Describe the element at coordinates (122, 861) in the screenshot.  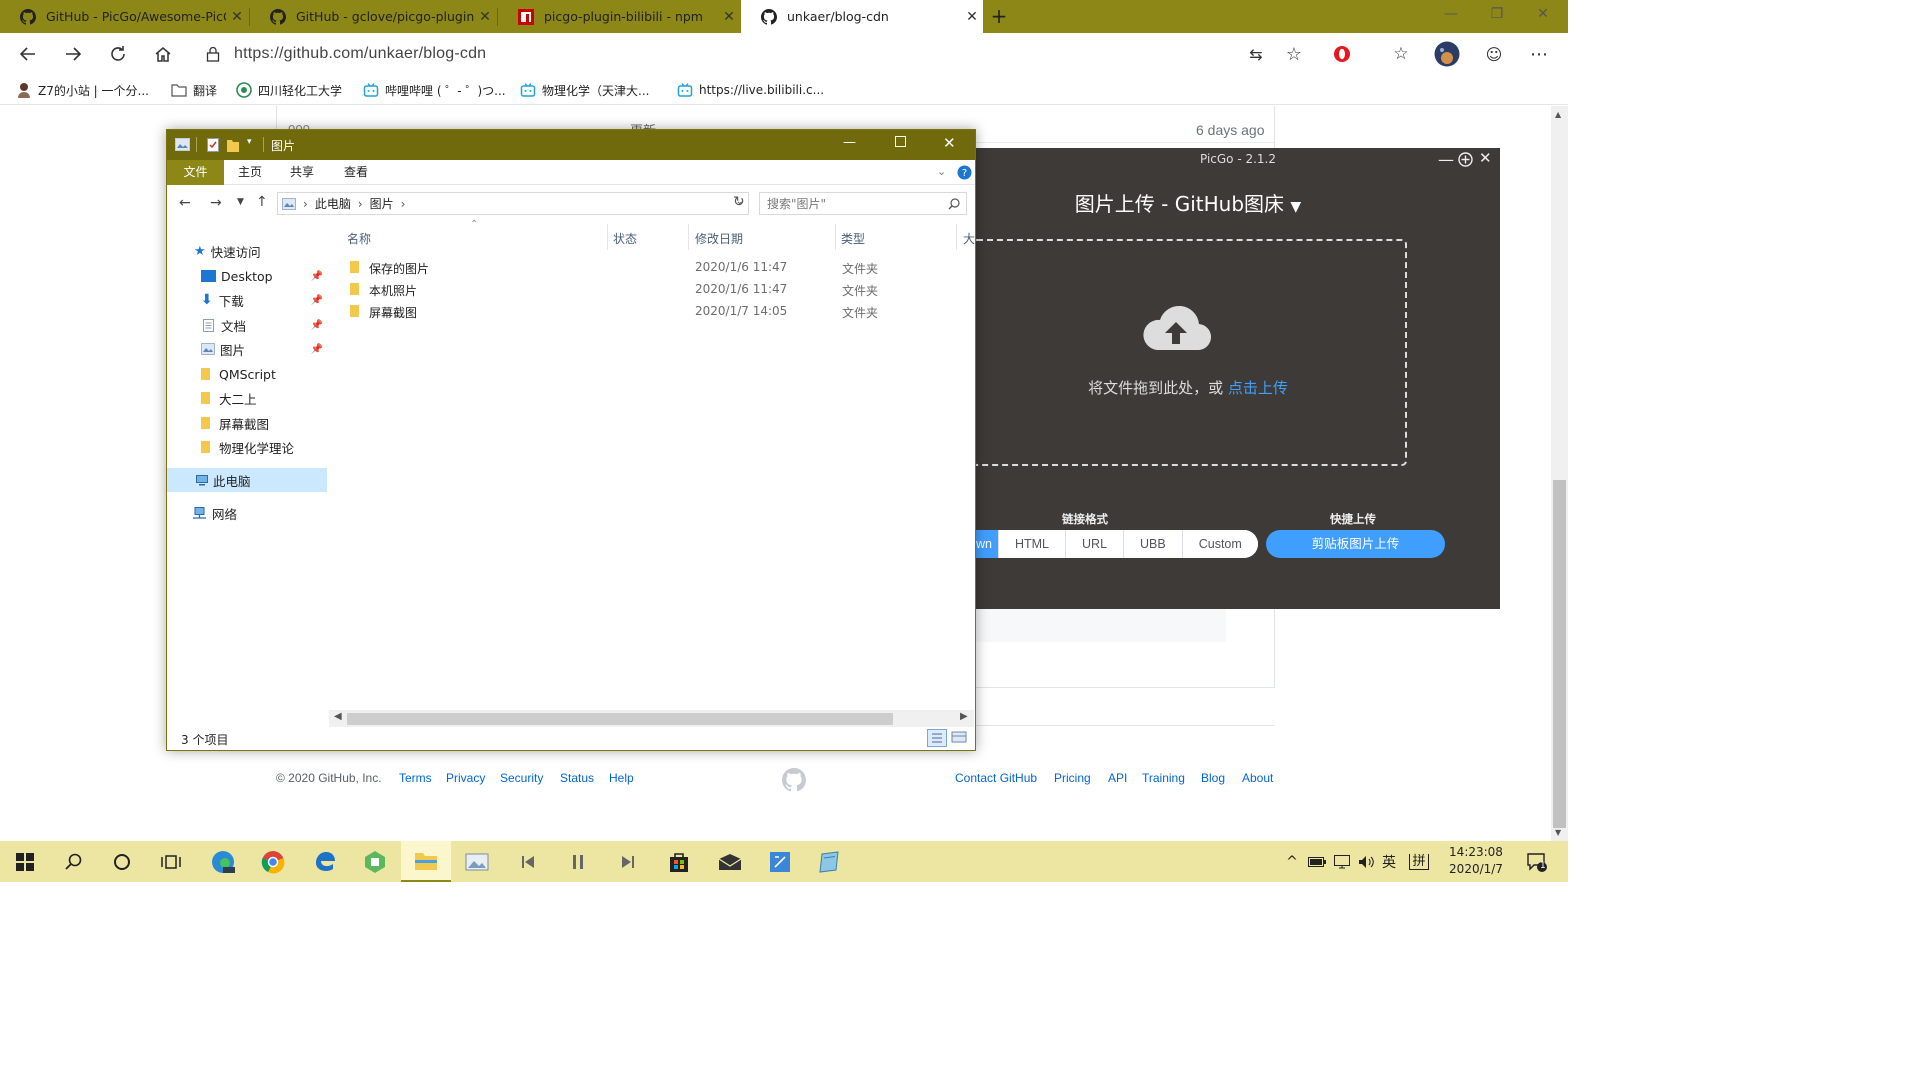
I see `cortana-button` at that location.